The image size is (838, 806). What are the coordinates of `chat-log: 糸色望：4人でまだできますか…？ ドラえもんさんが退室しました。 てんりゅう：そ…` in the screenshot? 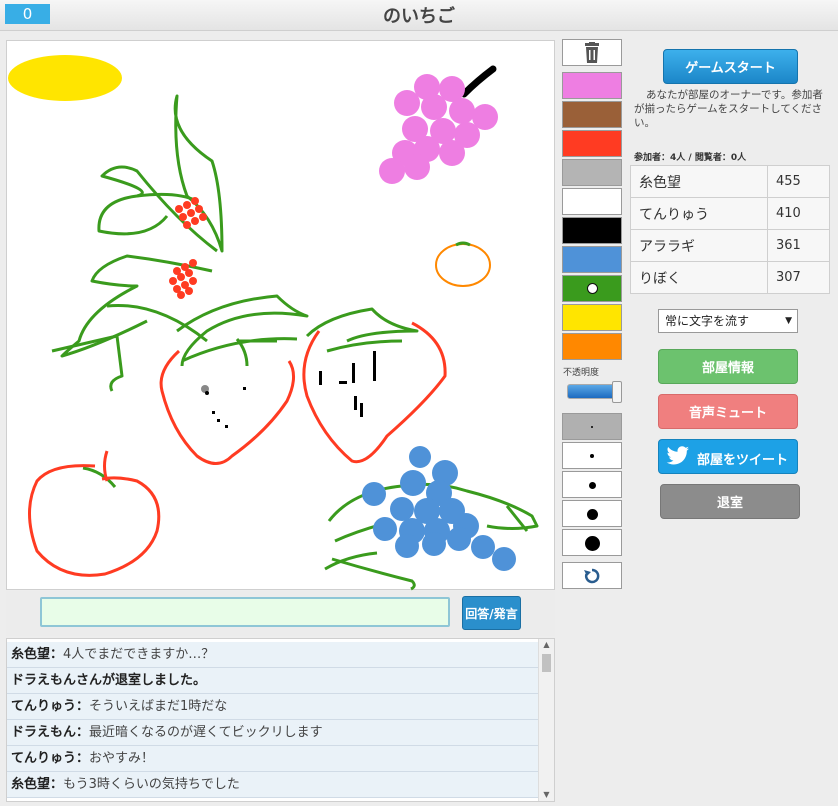 It's located at (280, 720).